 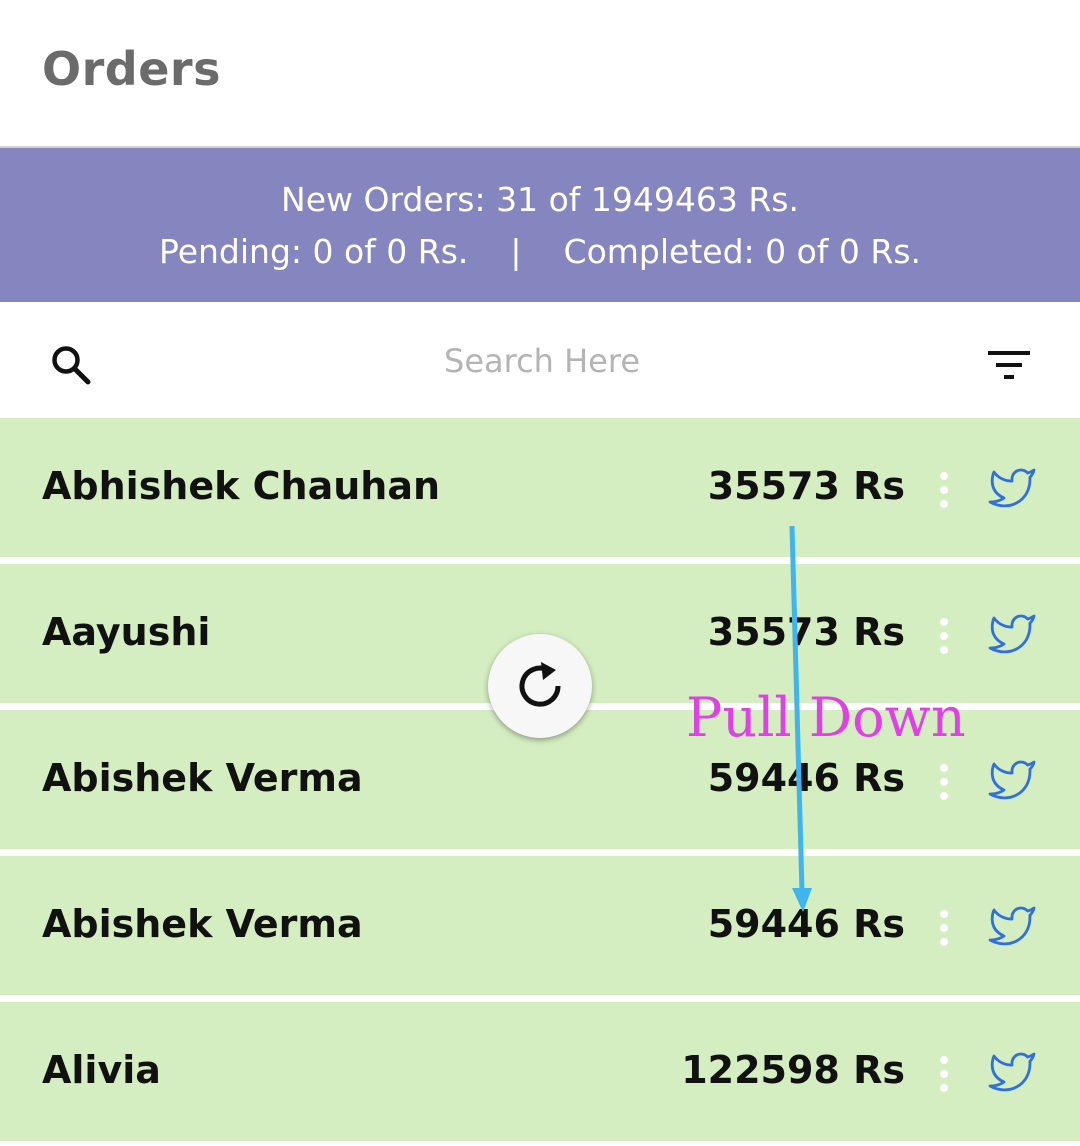 I want to click on pending-summary: Pending: 0 of 0 Rs., so click(x=313, y=251).